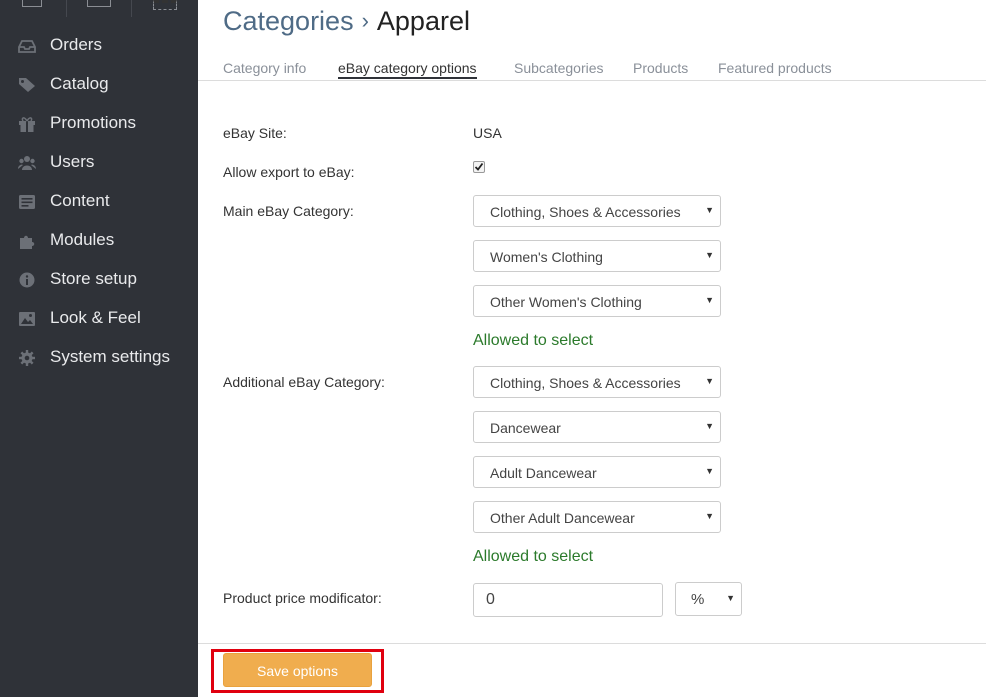 Image resolution: width=986 pixels, height=697 pixels. What do you see at coordinates (82, 239) in the screenshot?
I see `sidebar-item-label: Modules` at bounding box center [82, 239].